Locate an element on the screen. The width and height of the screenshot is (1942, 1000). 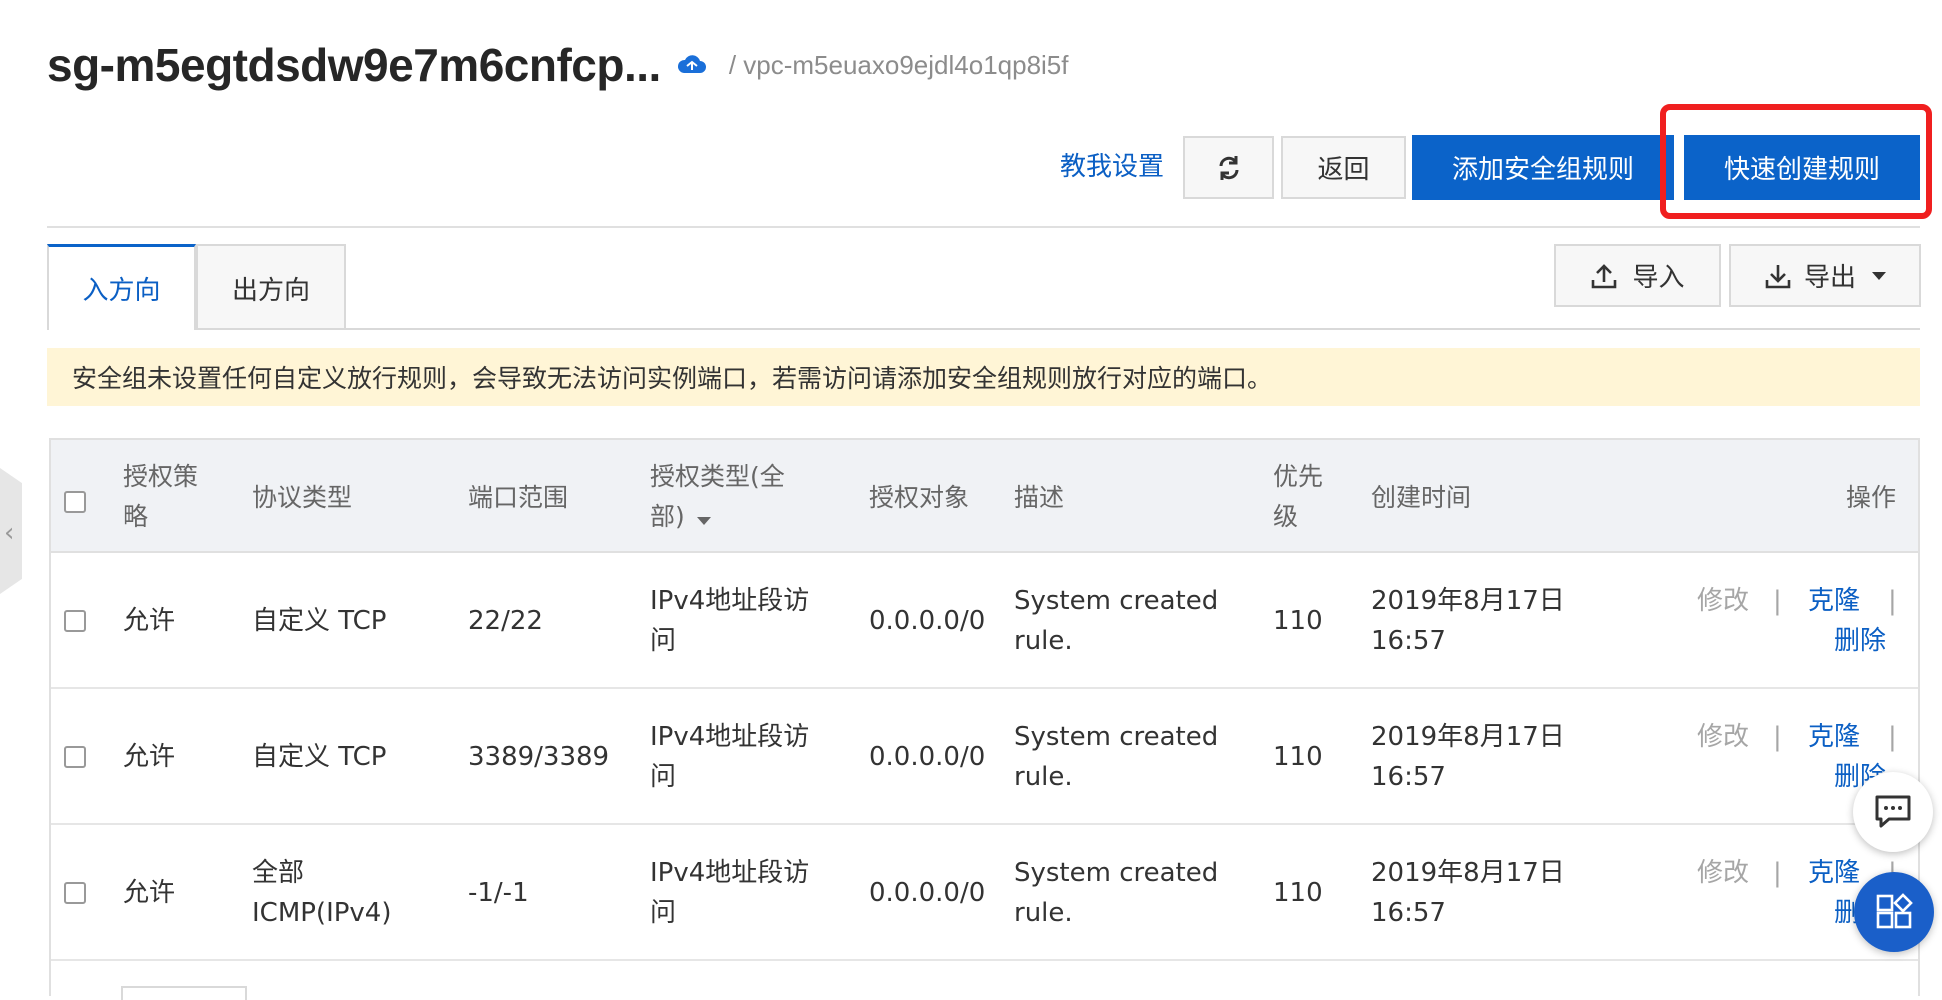
chat-float-button is located at coordinates (1893, 812).